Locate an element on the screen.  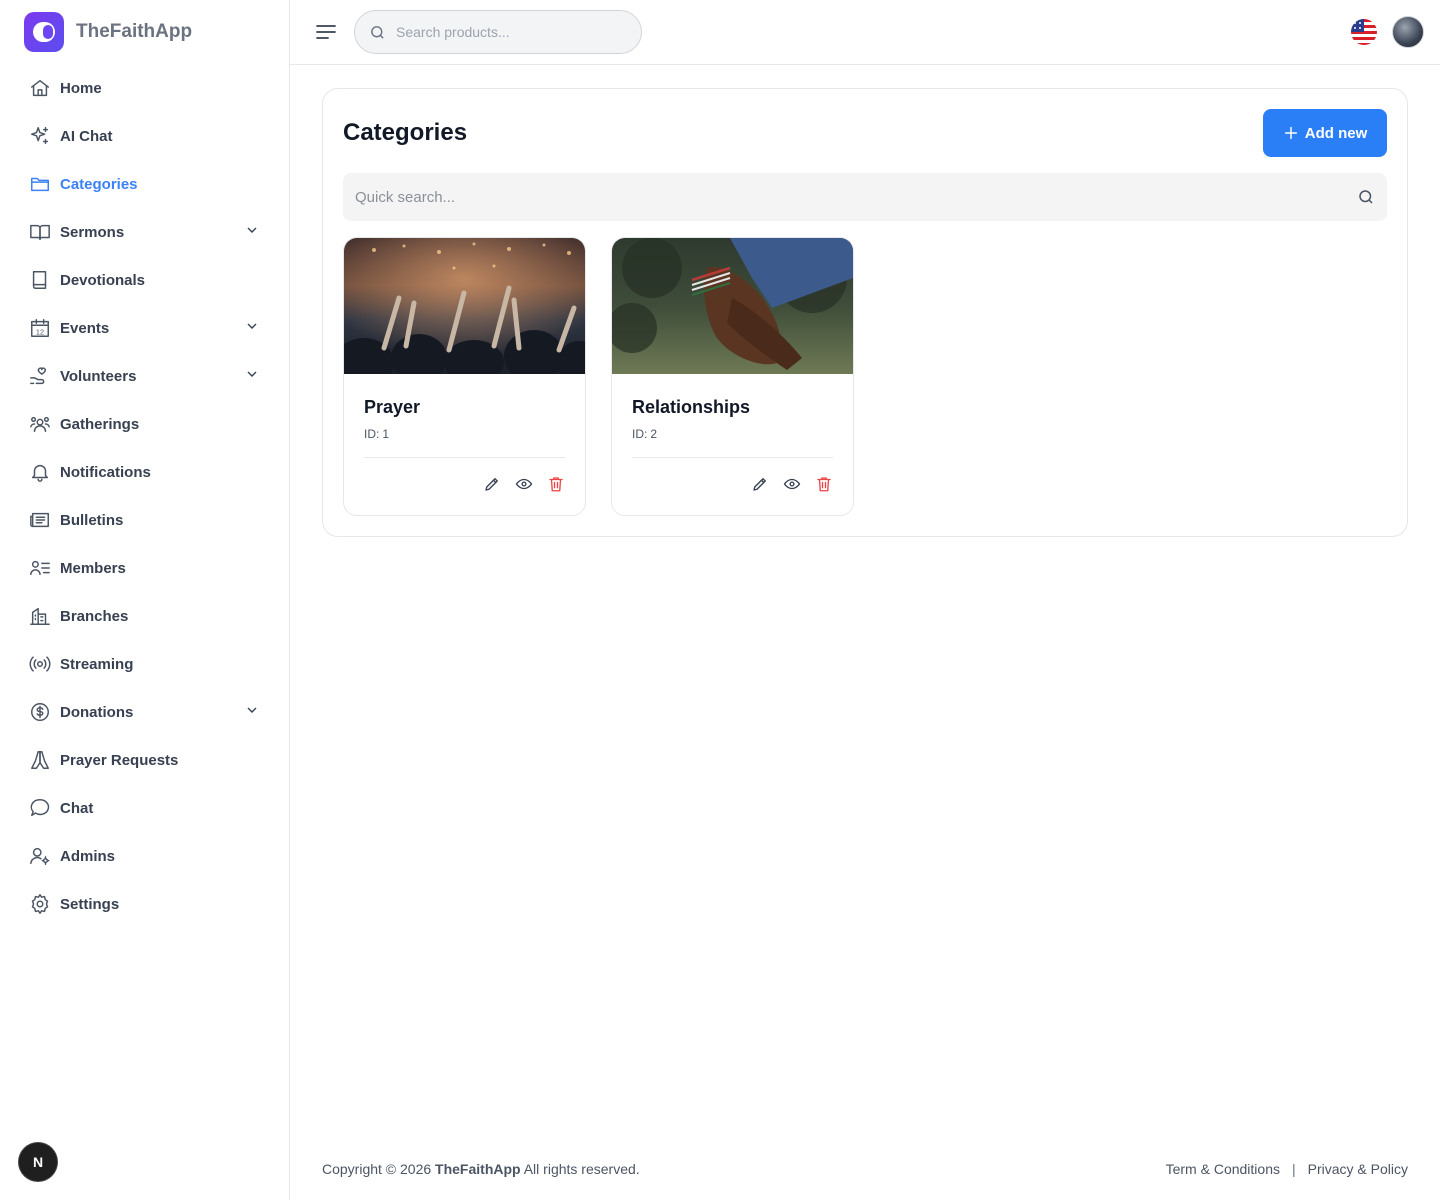
sidebar-item-prayer-requests: Prayer Requests is located at coordinates (146, 760).